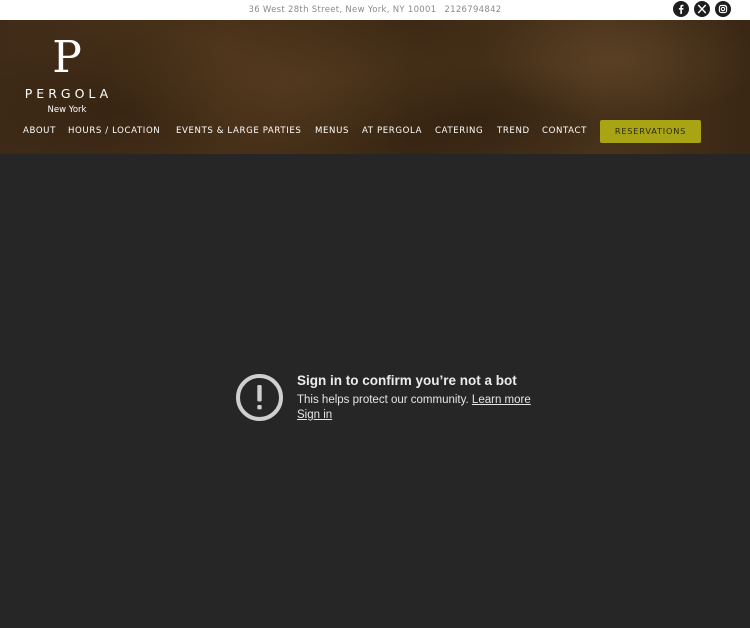 The image size is (750, 628). Describe the element at coordinates (68, 93) in the screenshot. I see `logo-name: PERGOLA` at that location.